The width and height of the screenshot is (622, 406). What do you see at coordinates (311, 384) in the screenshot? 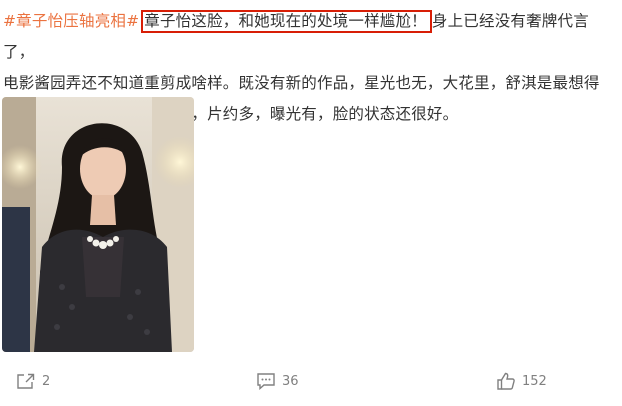
I see `action-bar: 2 36 152` at bounding box center [311, 384].